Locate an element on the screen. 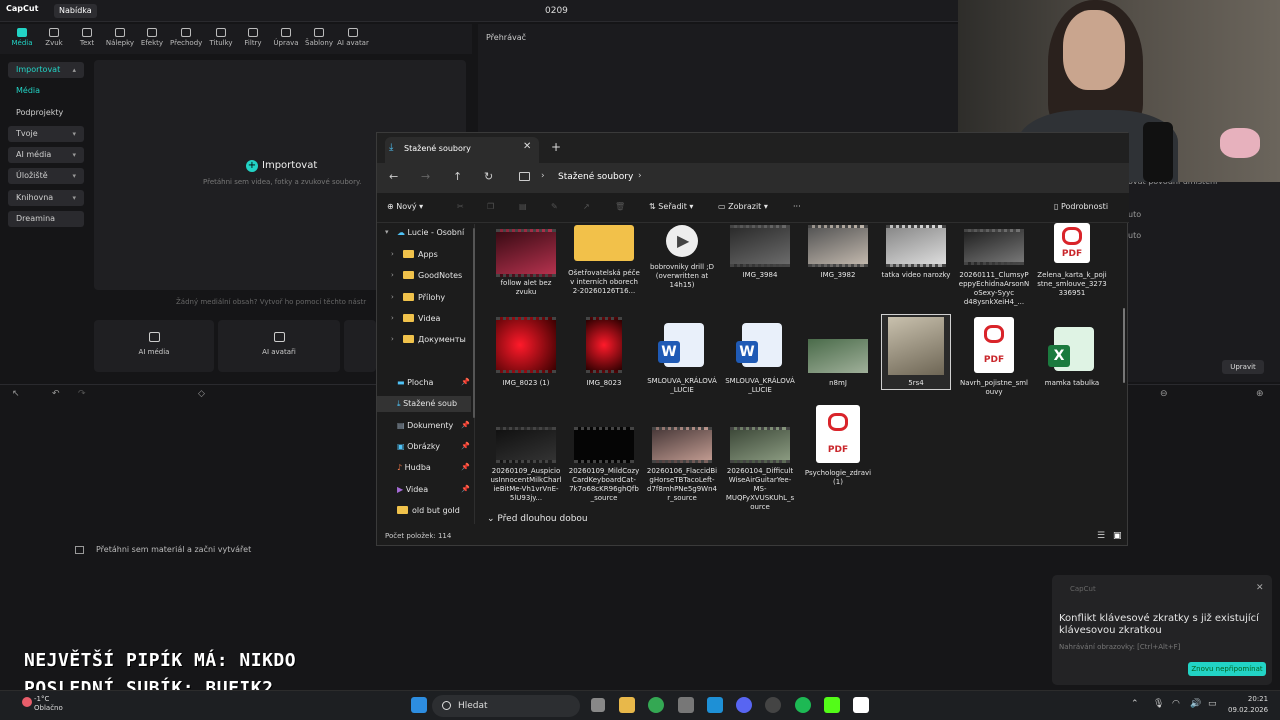 This screenshot has width=1280, height=720. tab-text: Text is located at coordinates (87, 37).